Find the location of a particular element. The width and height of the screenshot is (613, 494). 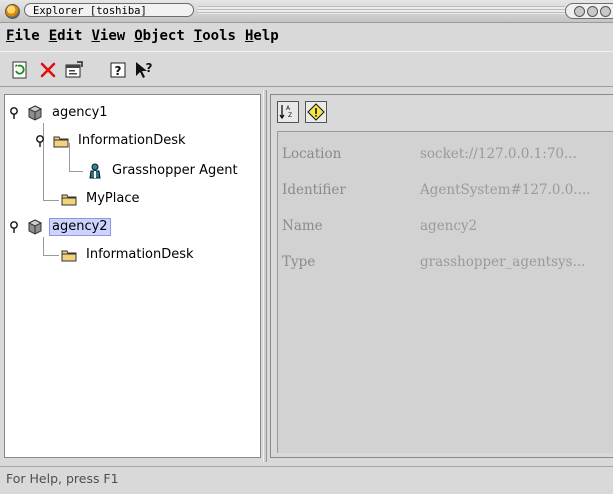

delete-button is located at coordinates (48, 70).